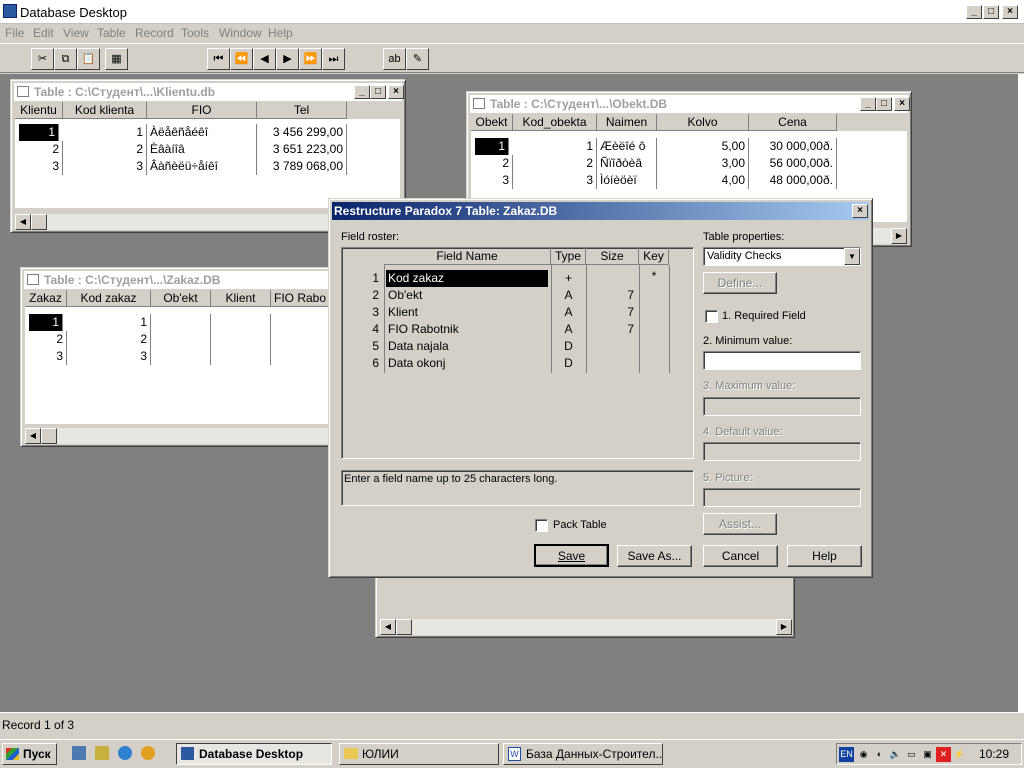 Image resolution: width=1024 pixels, height=768 pixels. I want to click on monitor-icon: ▭, so click(911, 754).